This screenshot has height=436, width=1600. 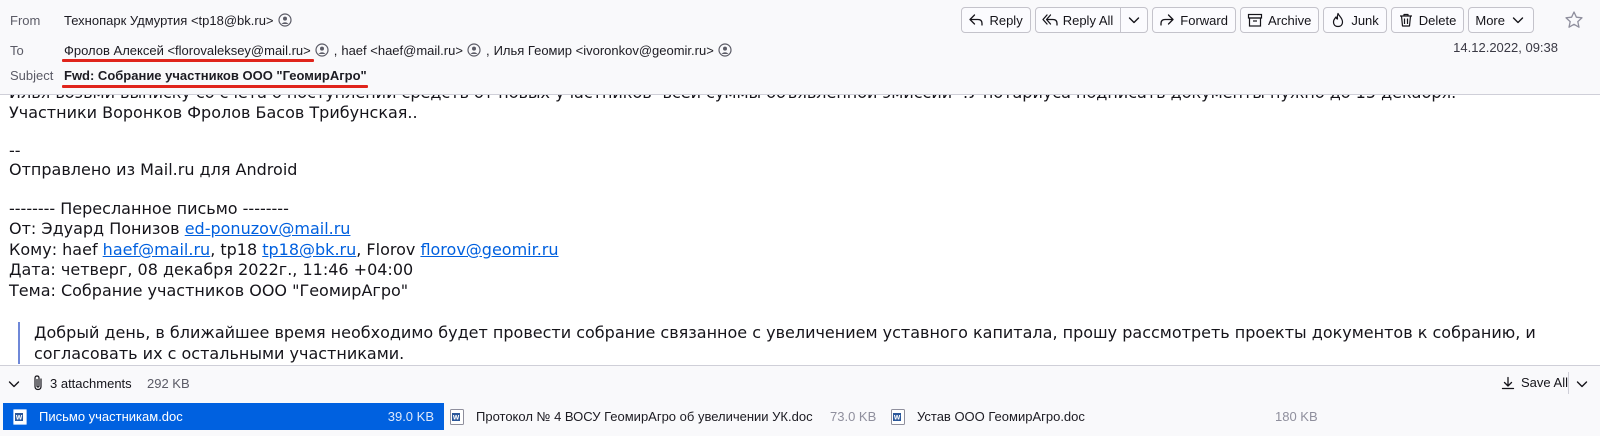 I want to click on email-link: tp18@bk.ru, so click(x=309, y=249).